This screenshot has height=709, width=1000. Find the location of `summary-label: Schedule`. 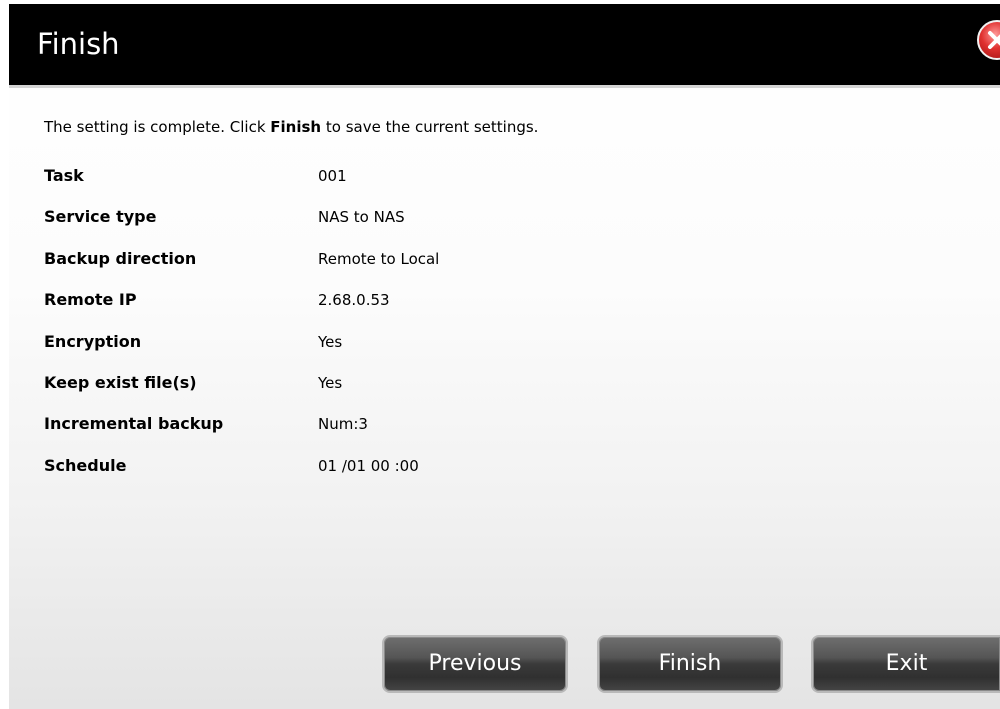

summary-label: Schedule is located at coordinates (85, 465).